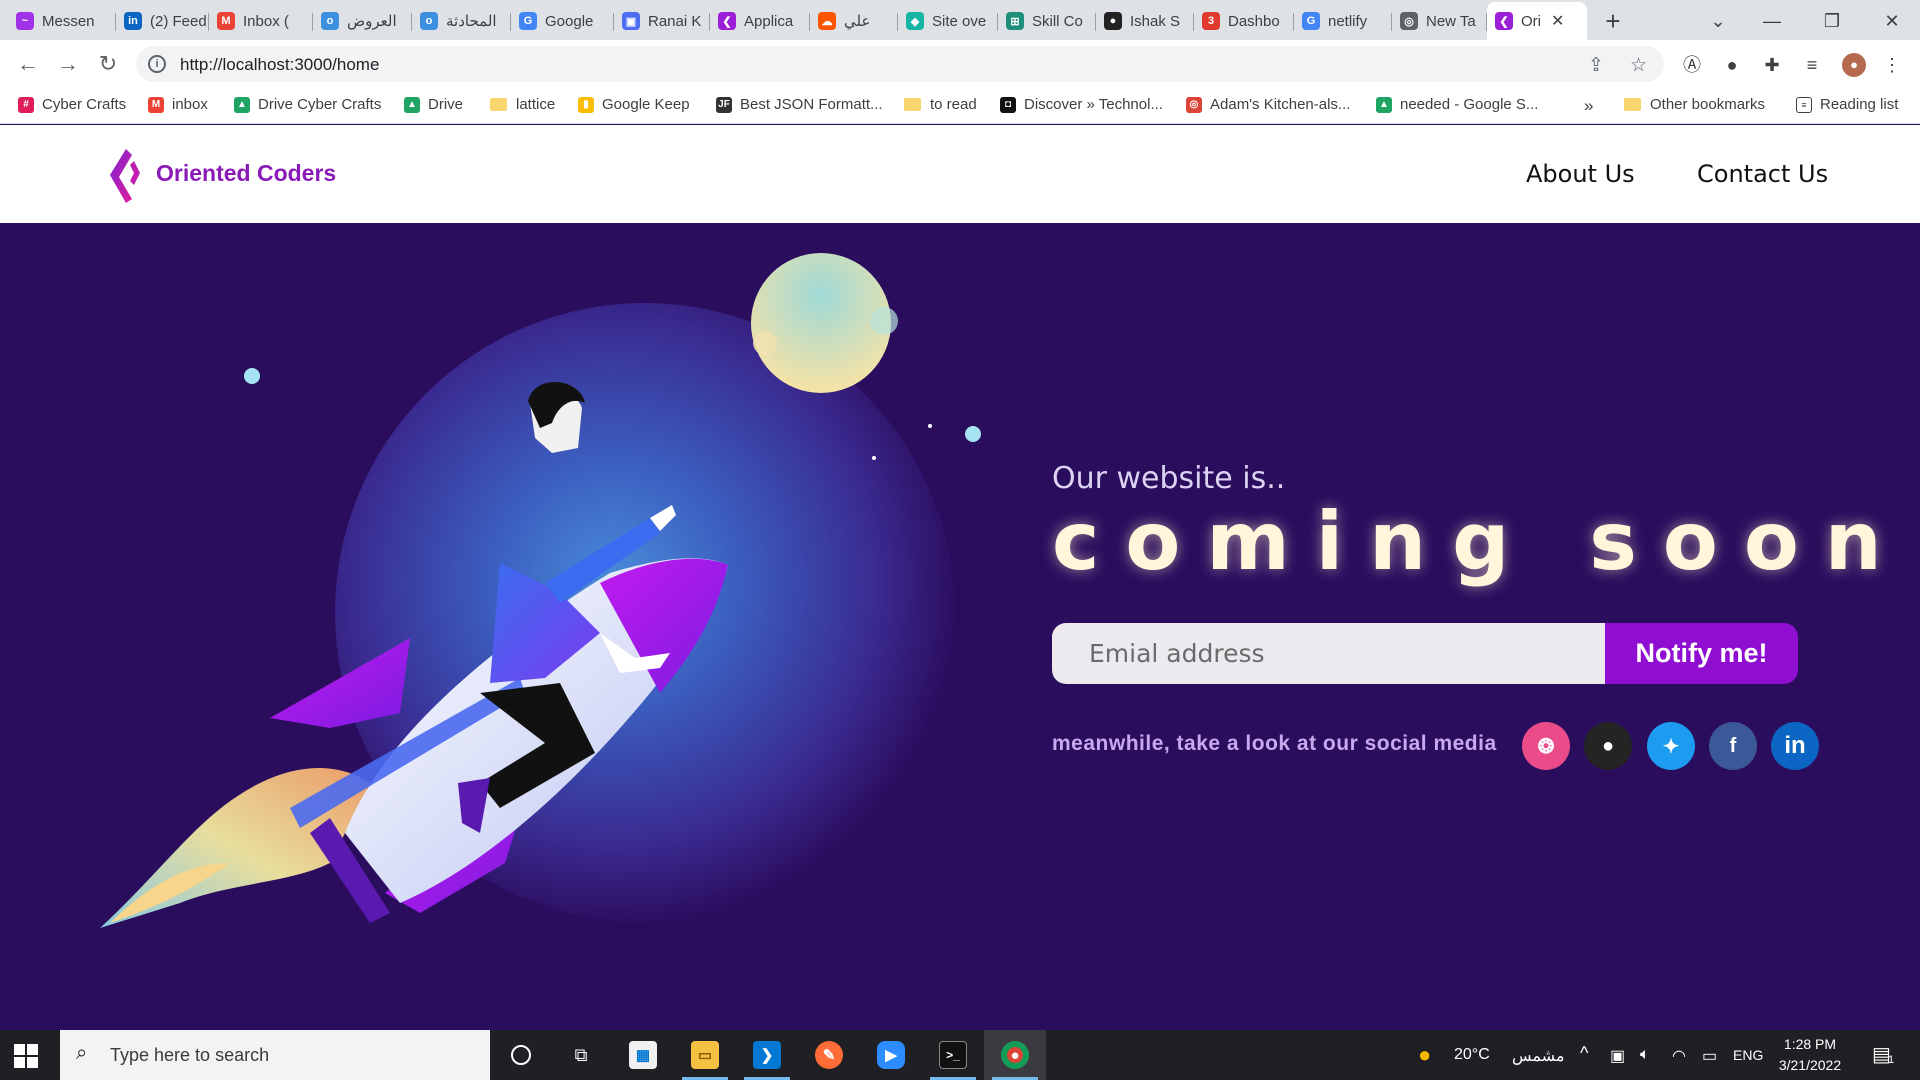 This screenshot has width=1920, height=1080. I want to click on meet-now-icon: ▣, so click(1617, 1056).